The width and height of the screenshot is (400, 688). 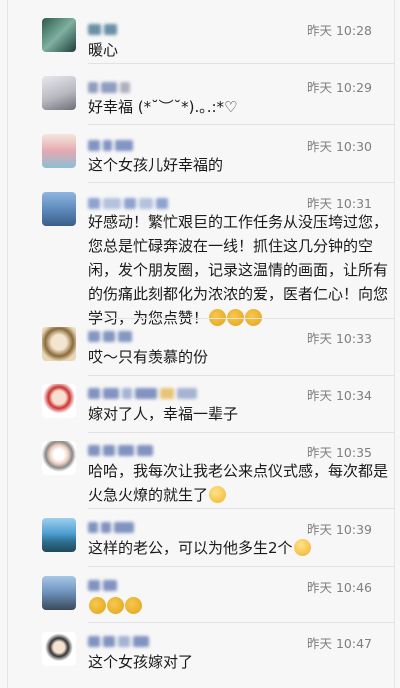 What do you see at coordinates (302, 547) in the screenshot?
I see `grinning-face-icon` at bounding box center [302, 547].